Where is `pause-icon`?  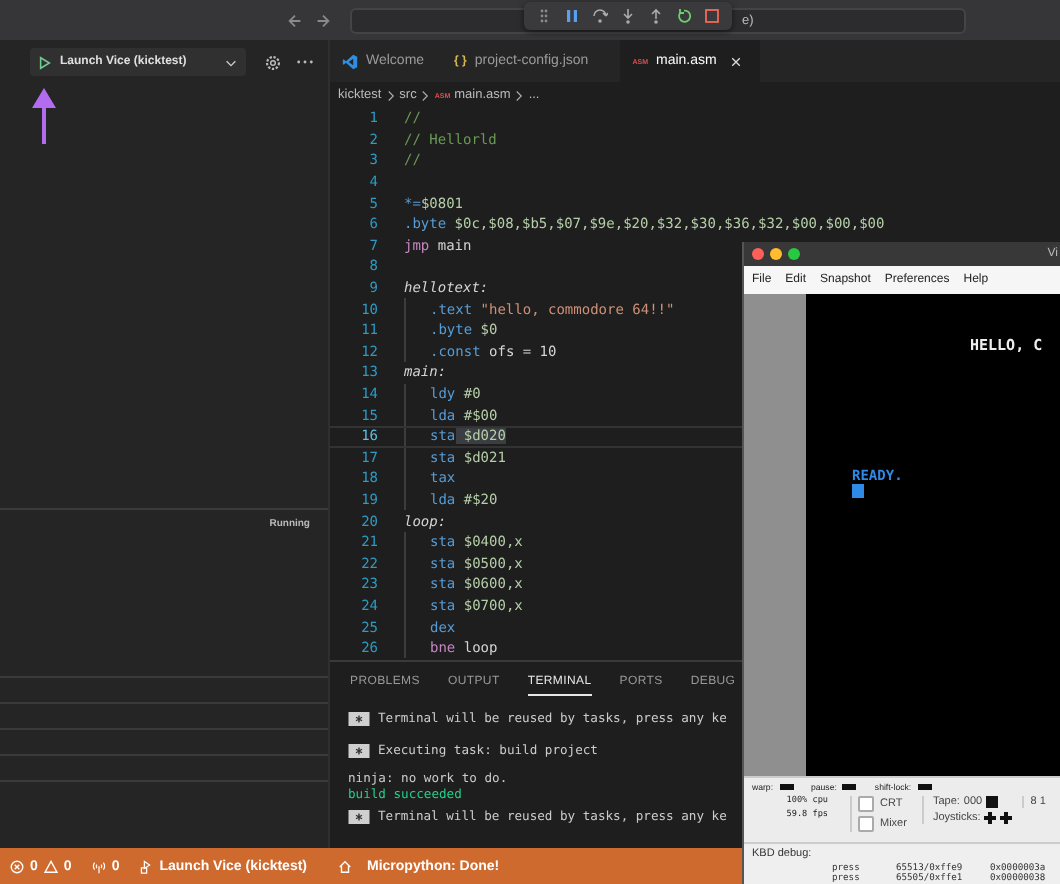
pause-icon is located at coordinates (572, 16).